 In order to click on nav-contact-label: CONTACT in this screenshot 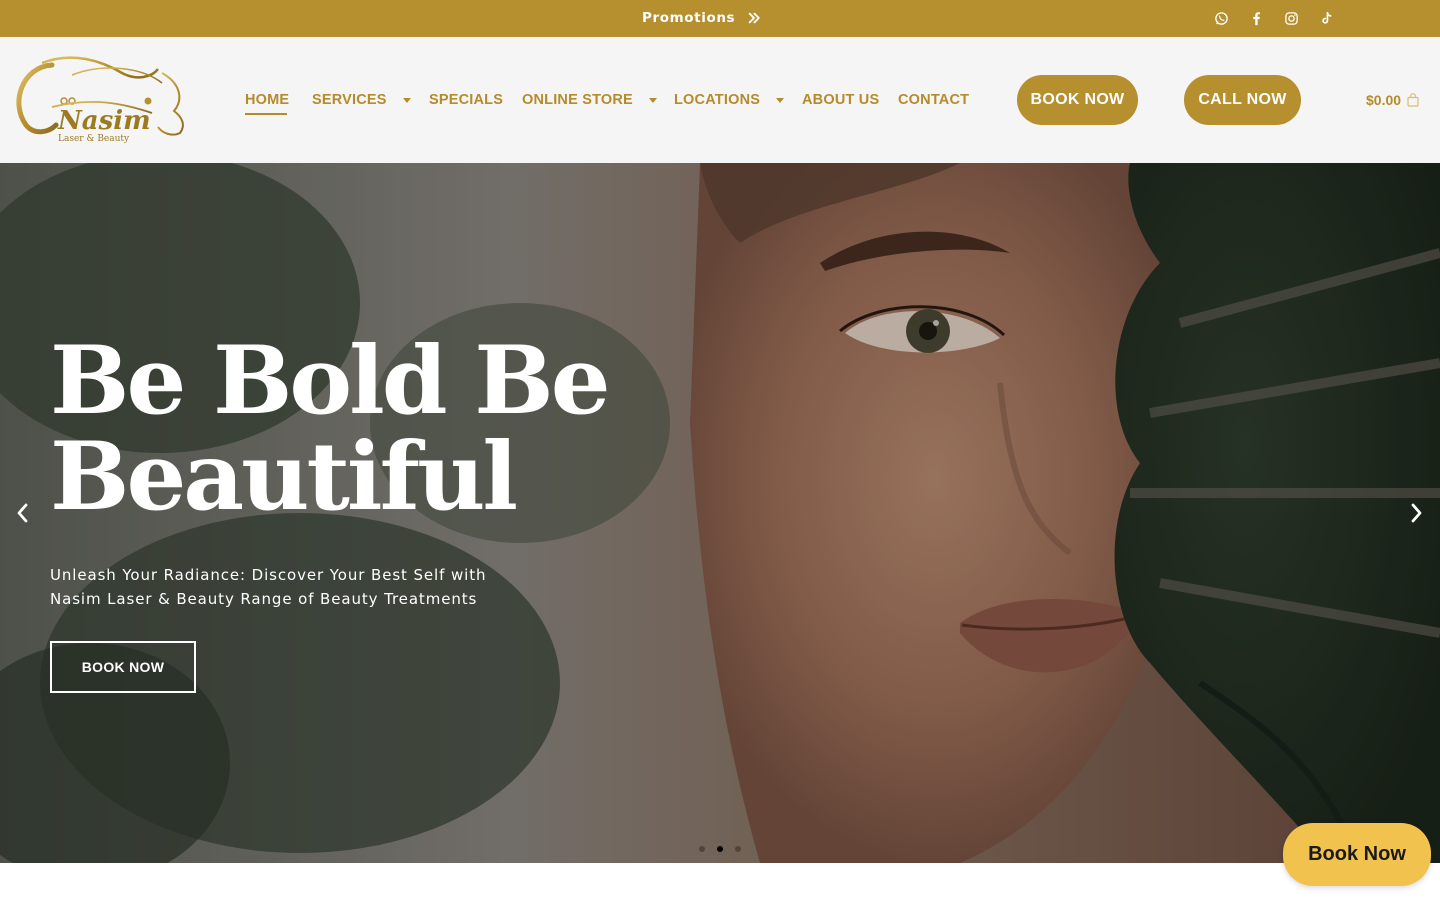, I will do `click(934, 100)`.